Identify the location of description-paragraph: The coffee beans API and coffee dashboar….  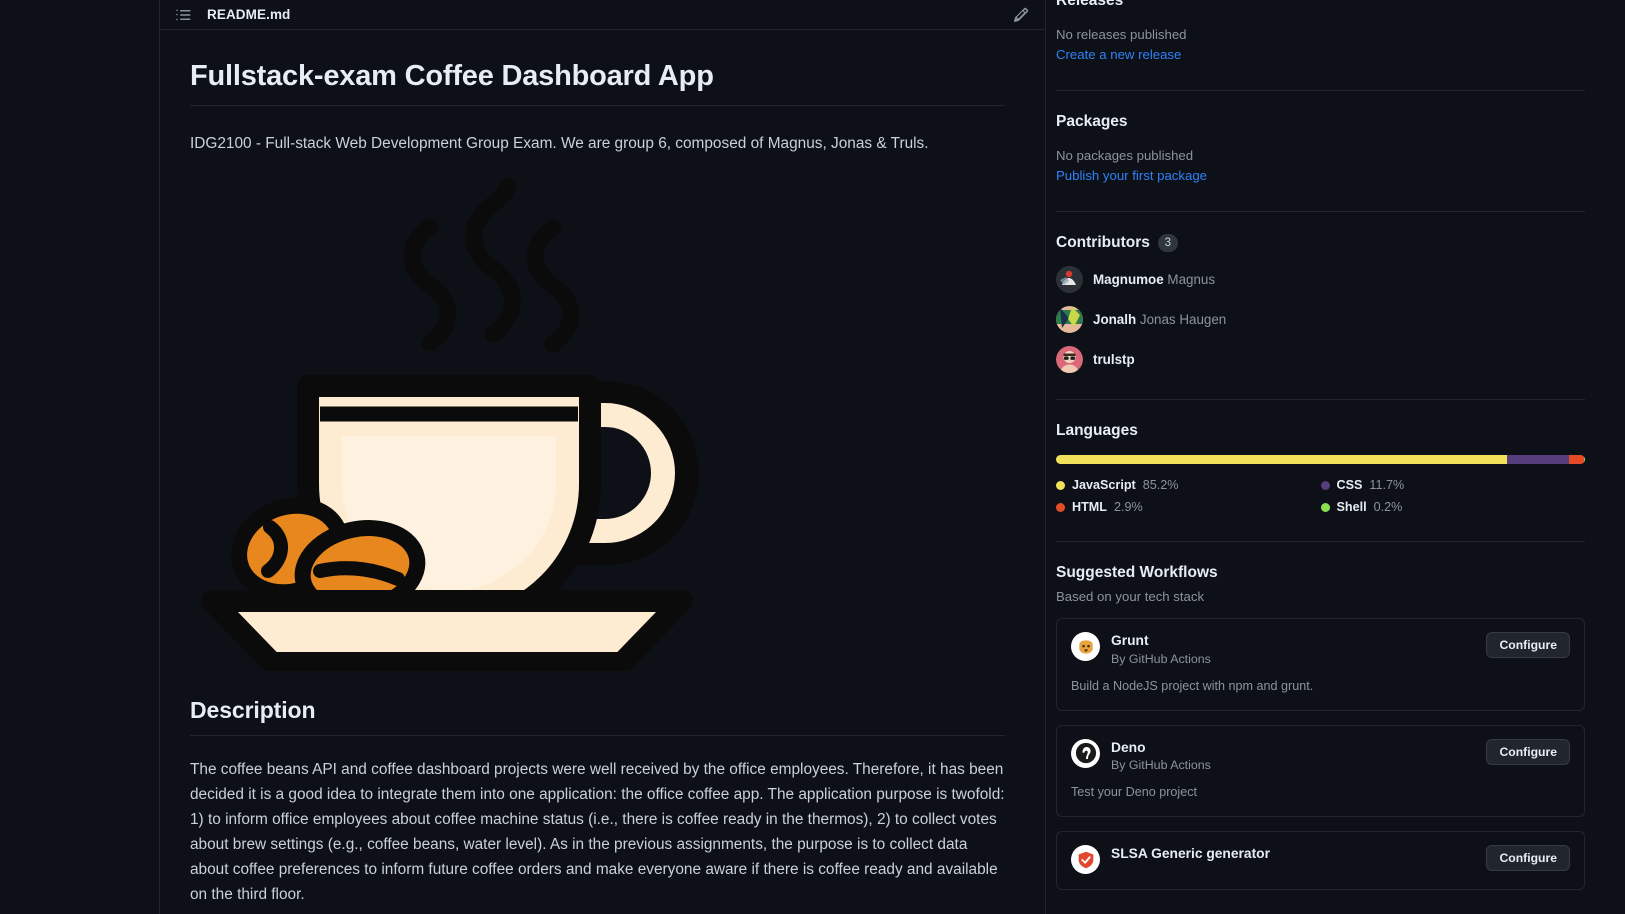
(597, 831).